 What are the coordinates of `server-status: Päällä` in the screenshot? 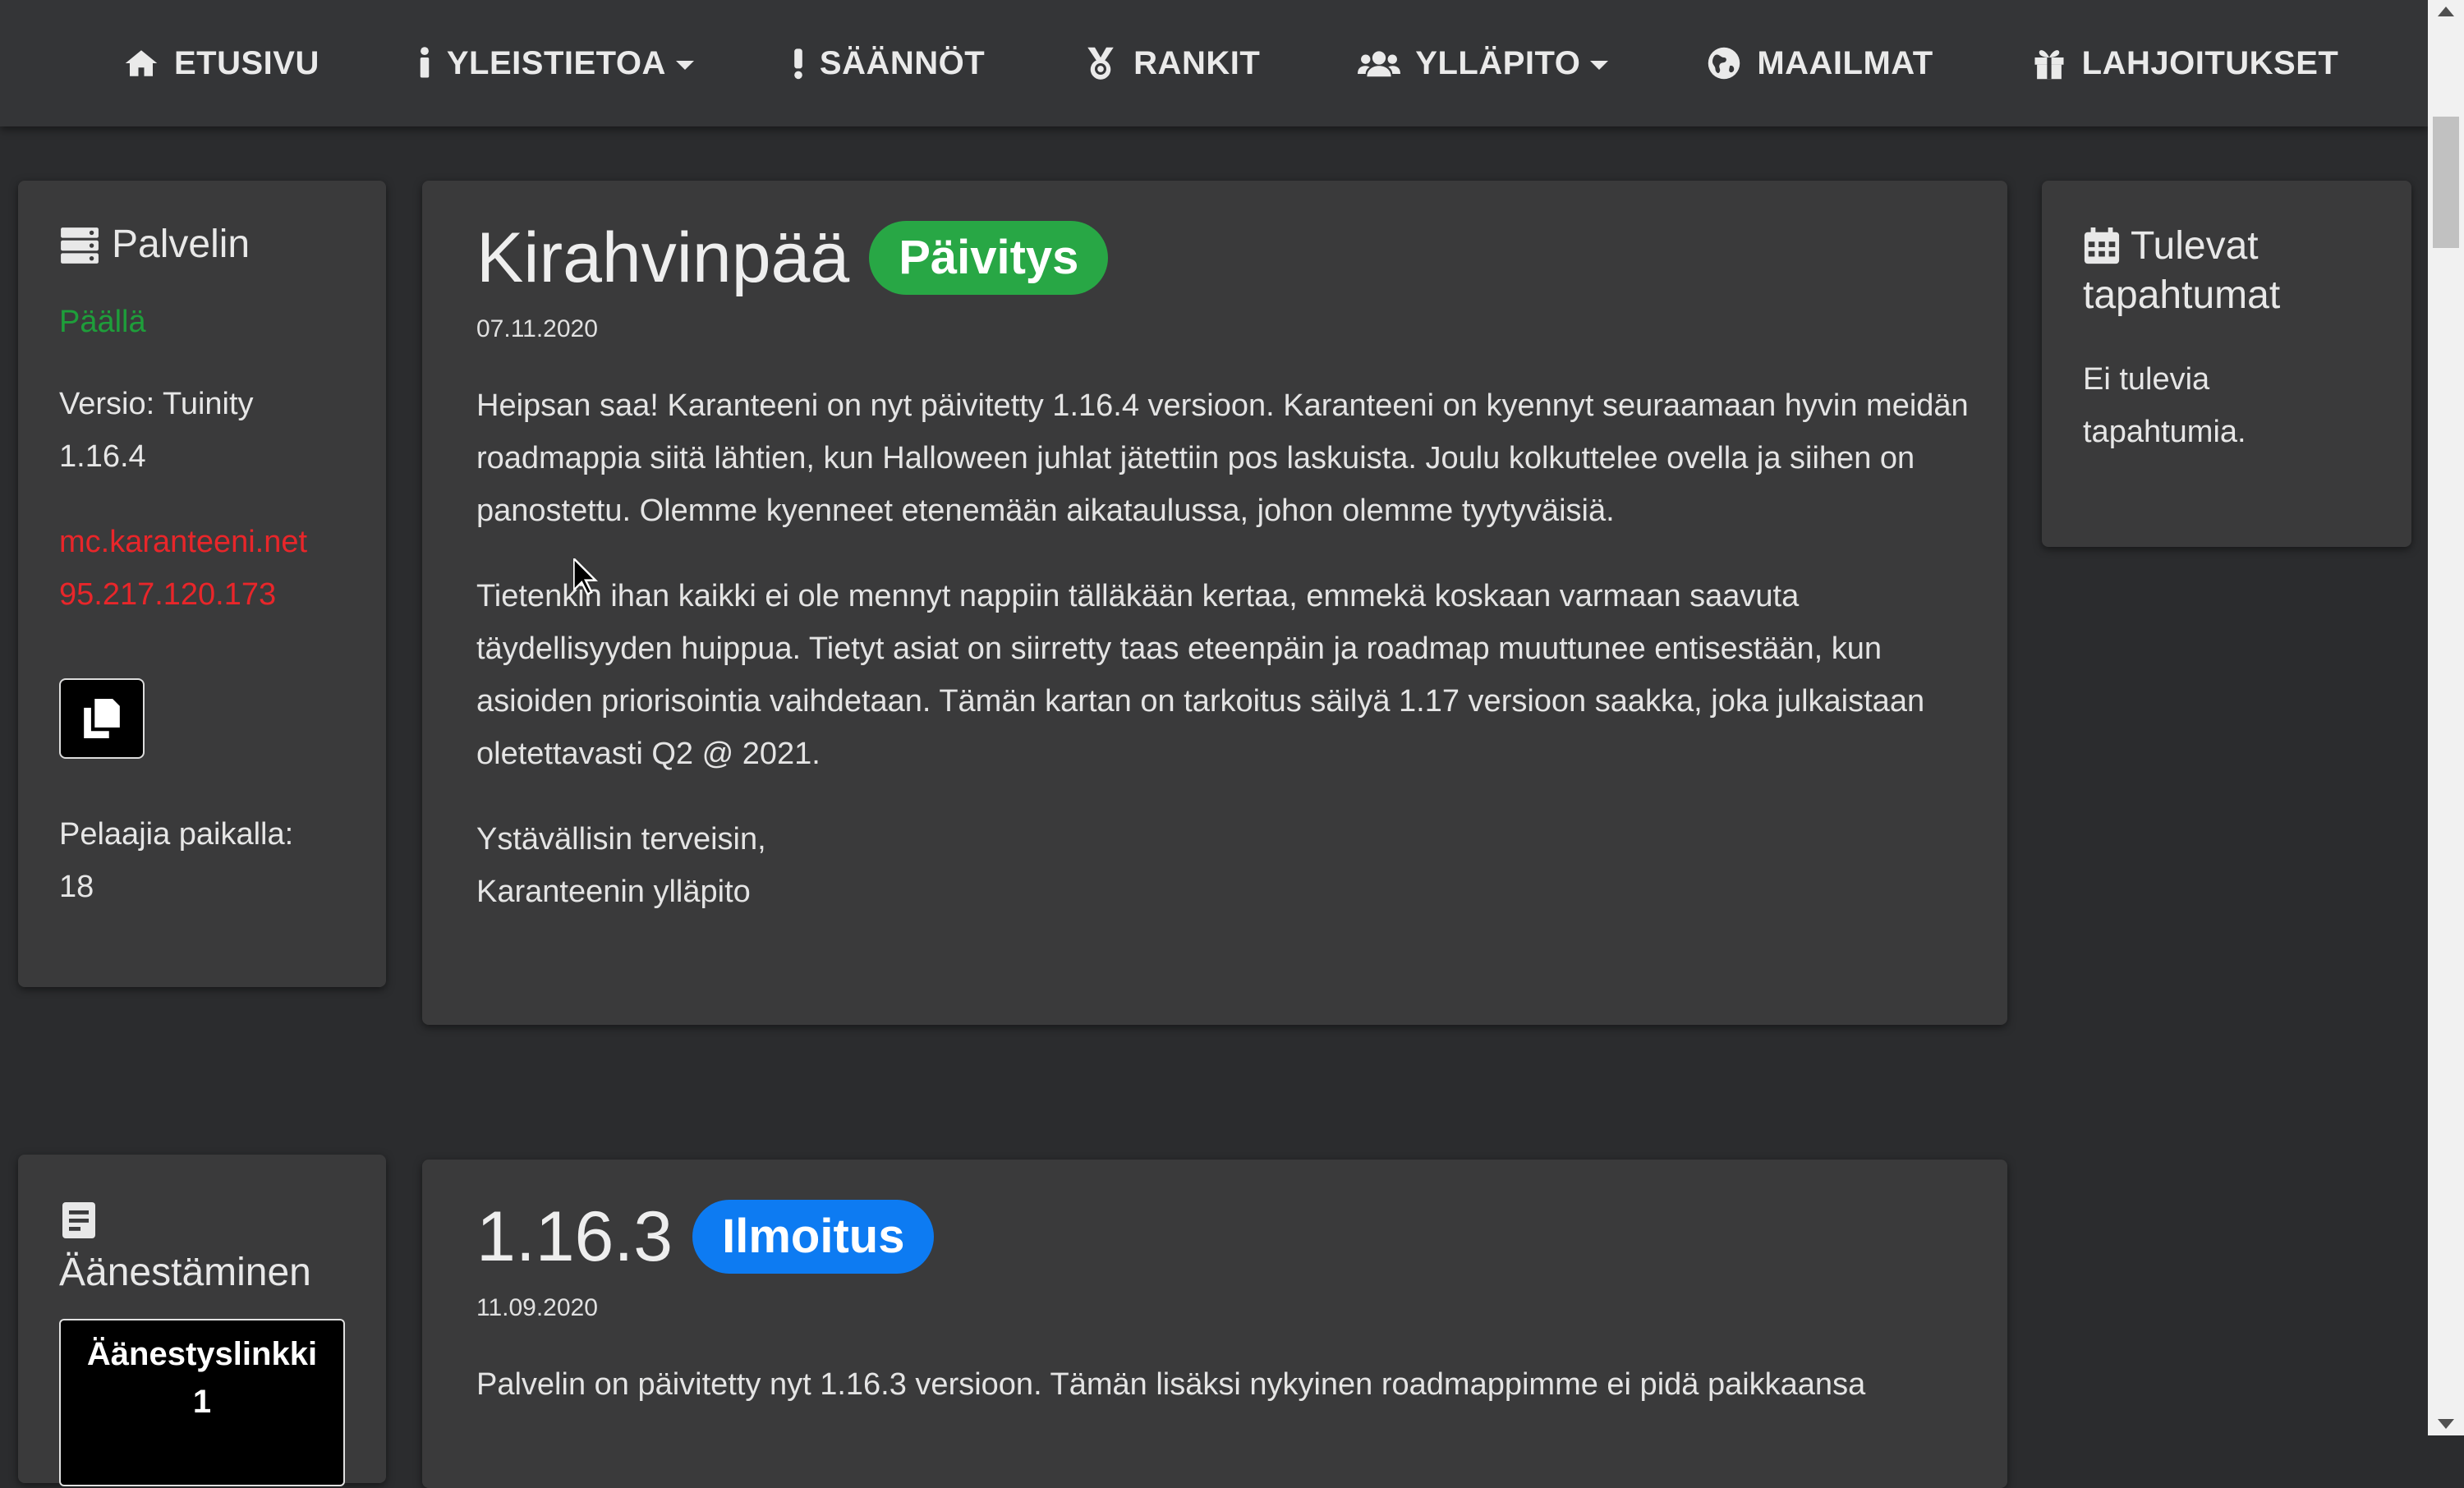 It's located at (102, 322).